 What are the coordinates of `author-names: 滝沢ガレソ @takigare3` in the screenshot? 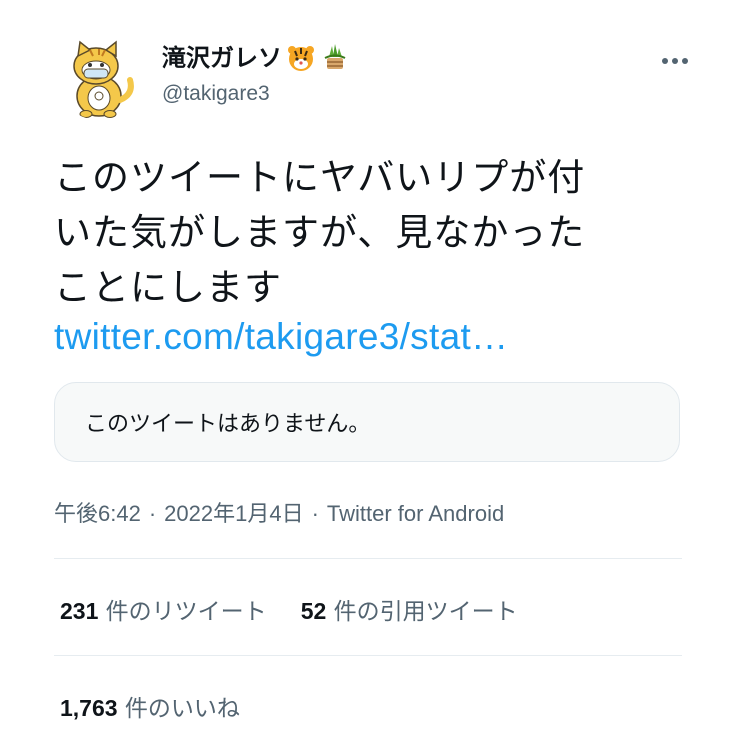 It's located at (256, 74).